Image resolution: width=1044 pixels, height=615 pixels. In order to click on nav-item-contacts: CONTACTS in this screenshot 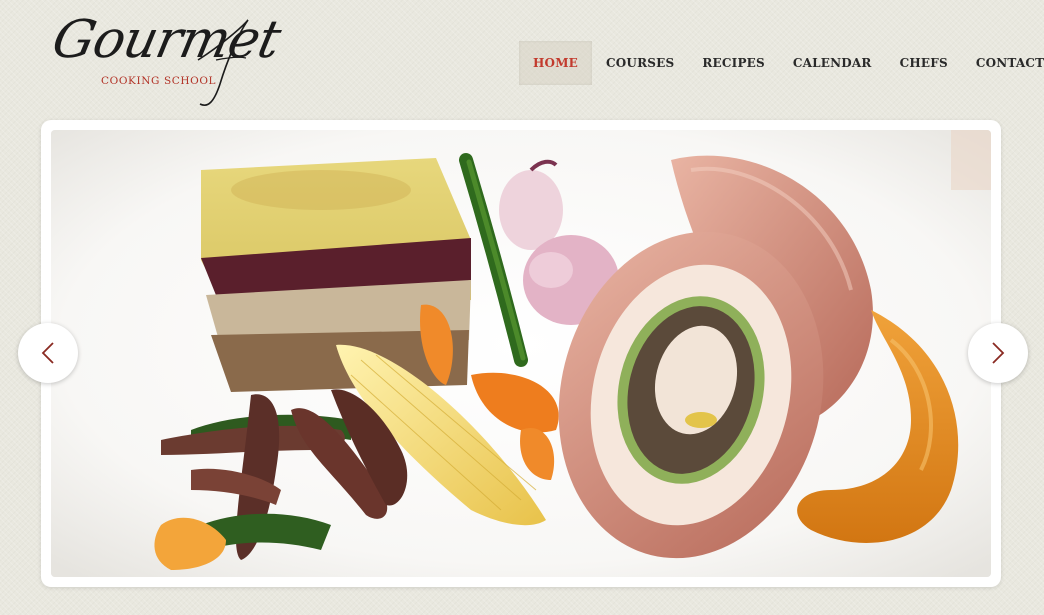, I will do `click(1003, 63)`.